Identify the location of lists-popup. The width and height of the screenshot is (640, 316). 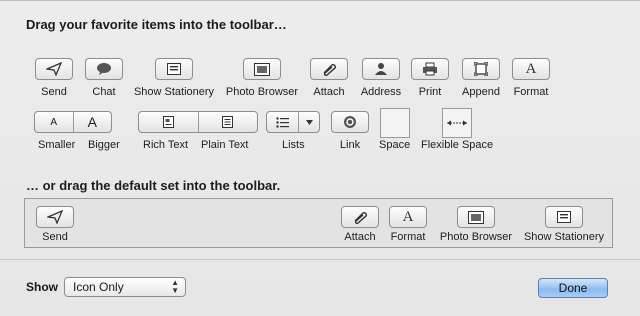
(293, 122).